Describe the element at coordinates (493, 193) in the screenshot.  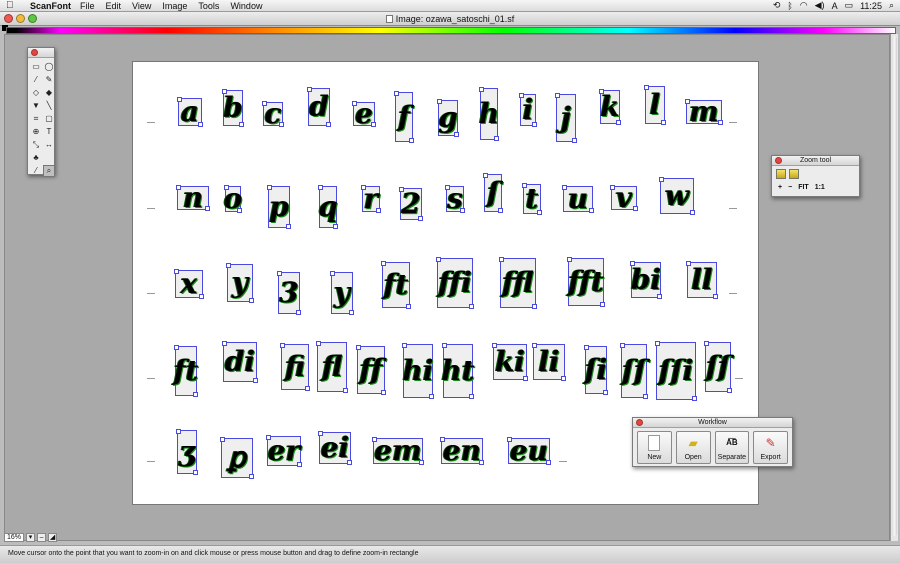
I see `glyph-box: ſ` at that location.